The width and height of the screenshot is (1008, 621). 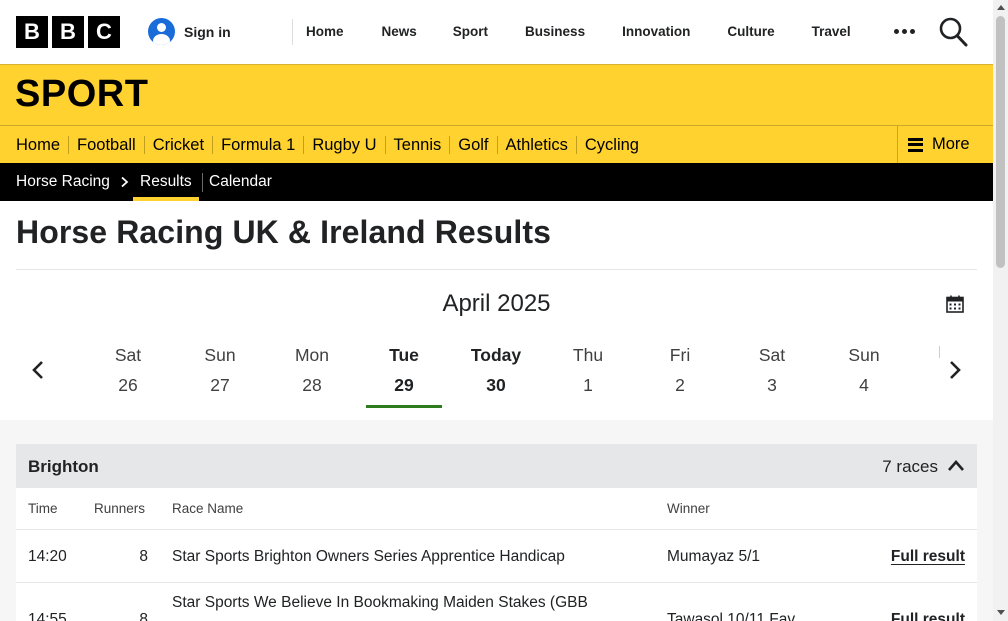 I want to click on race-winner: Mumayaz 5/1, so click(x=714, y=556).